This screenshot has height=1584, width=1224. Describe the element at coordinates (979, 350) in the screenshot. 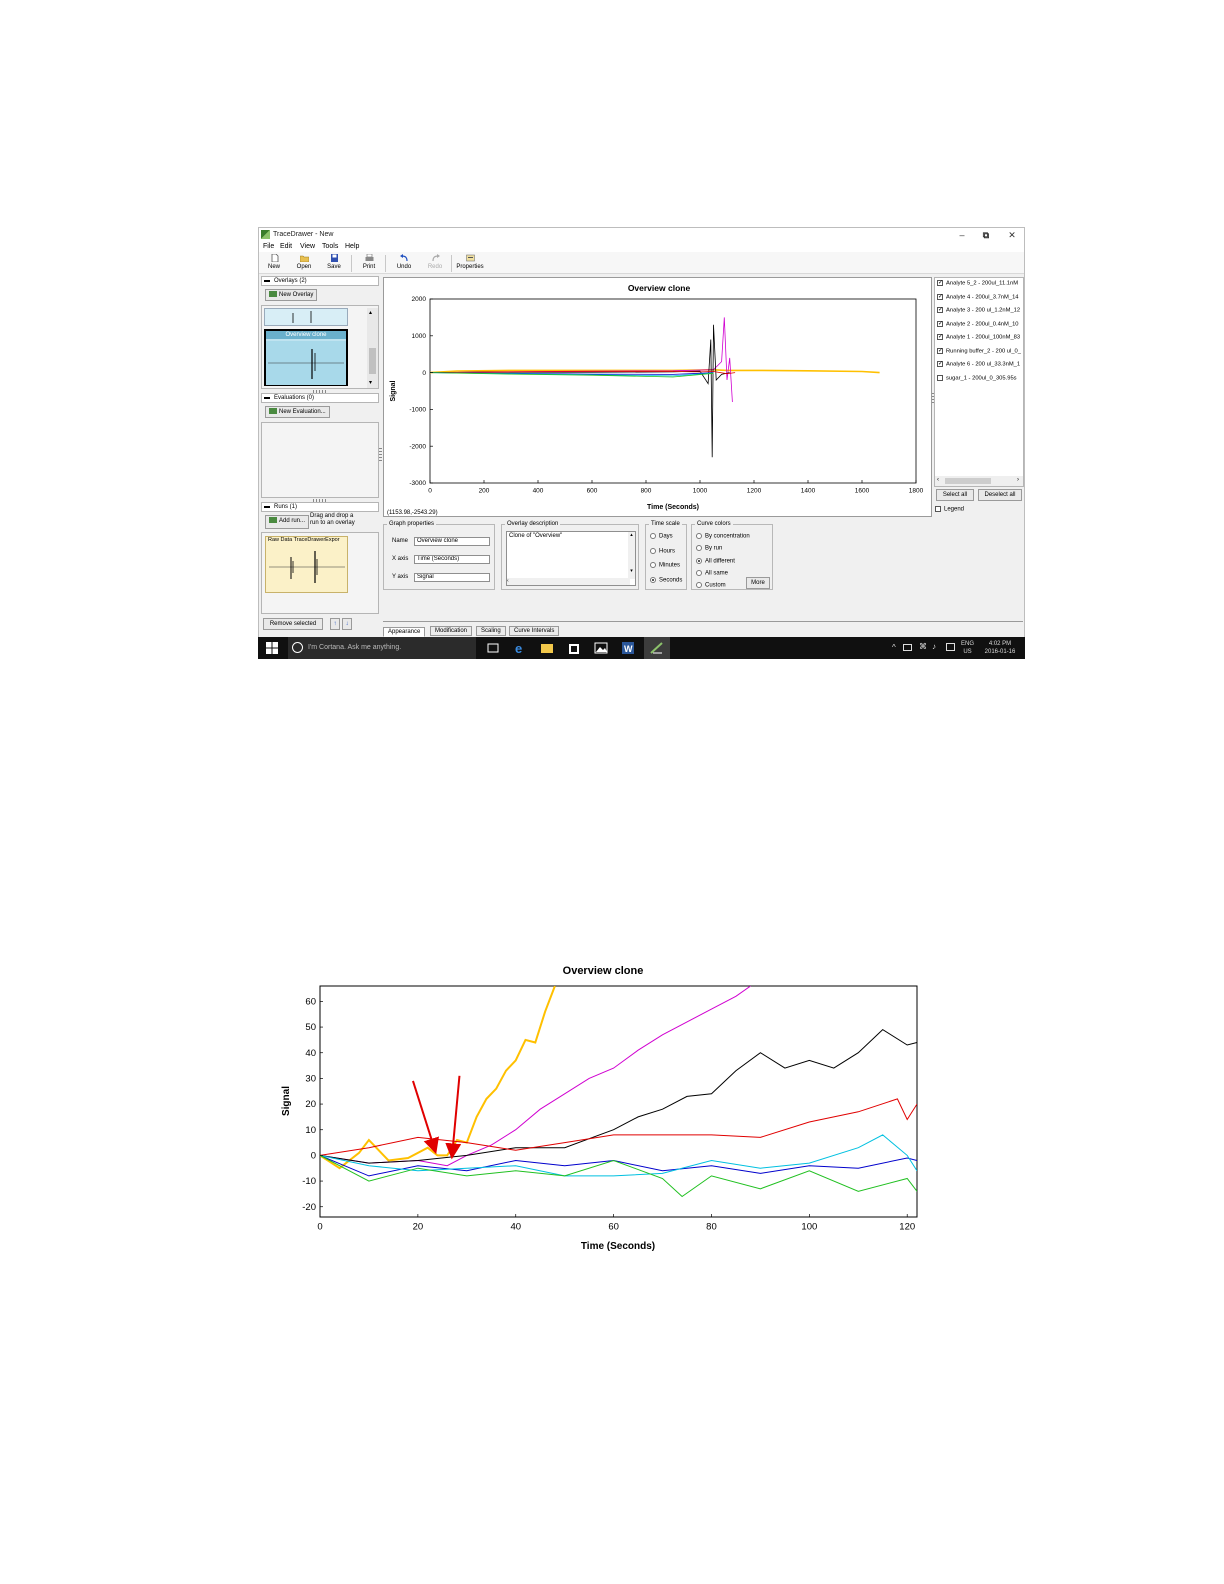

I see `curve-list-item: ✓ Running buffer_2 - 200 ul_0_` at that location.